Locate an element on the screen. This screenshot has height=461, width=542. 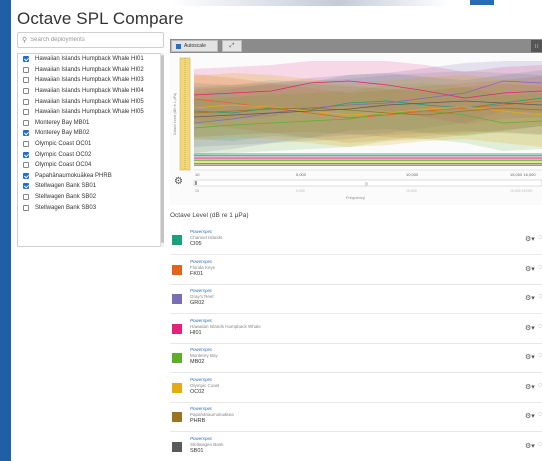
deployment-item: Hawaiian Islands Humpback Whale HI04 is located at coordinates (90, 91).